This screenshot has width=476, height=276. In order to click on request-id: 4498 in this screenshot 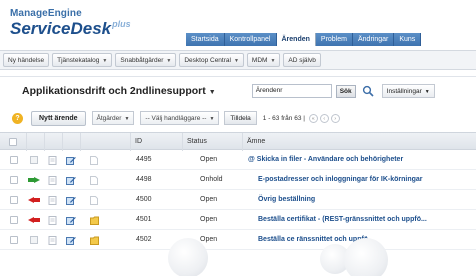, I will do `click(144, 179)`.